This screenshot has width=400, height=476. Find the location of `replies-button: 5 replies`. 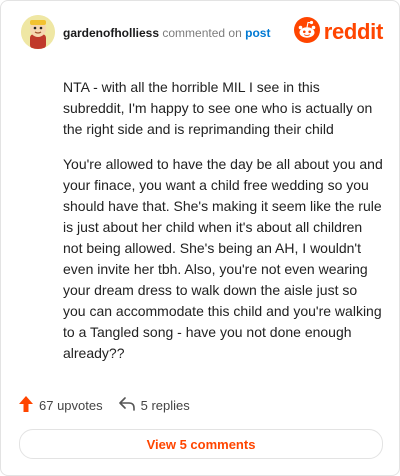

replies-button: 5 replies is located at coordinates (154, 405).